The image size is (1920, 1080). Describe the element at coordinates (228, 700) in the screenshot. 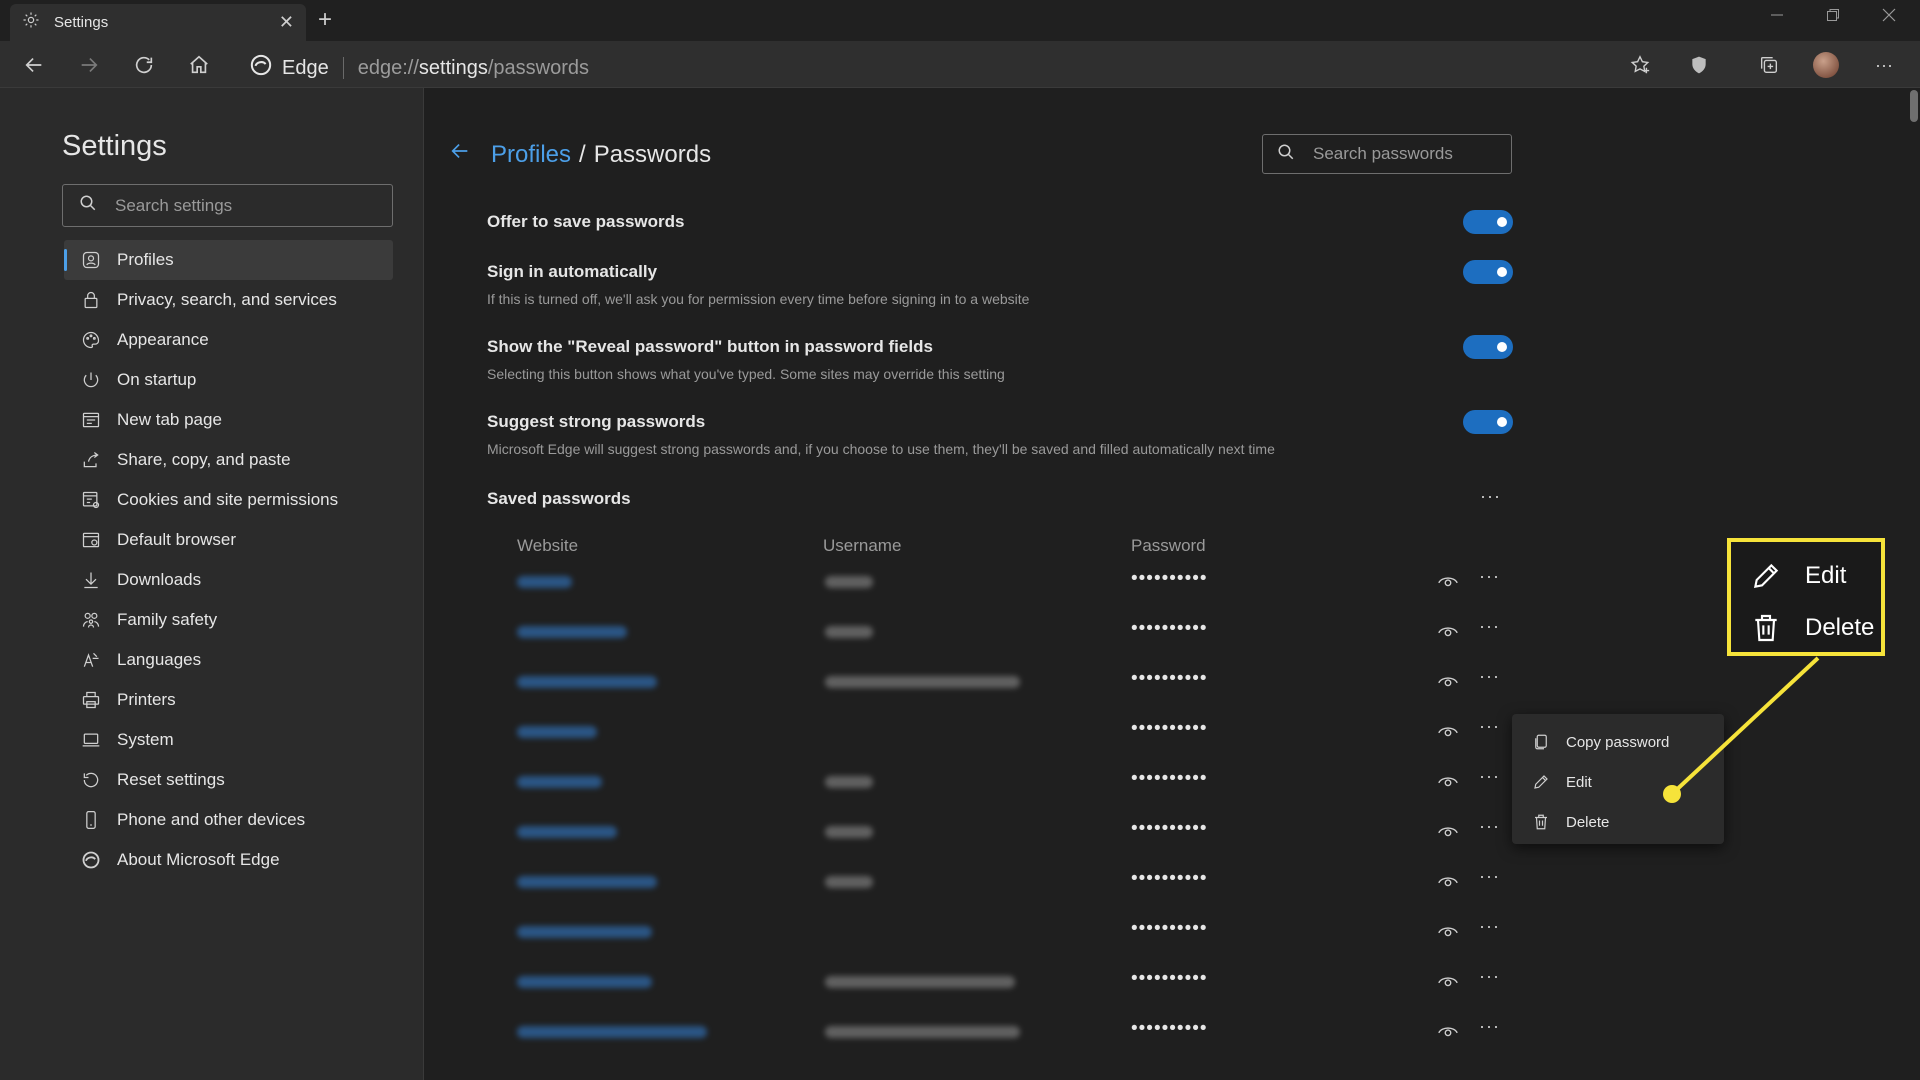

I see `sidebar-item-printers: Printers` at that location.